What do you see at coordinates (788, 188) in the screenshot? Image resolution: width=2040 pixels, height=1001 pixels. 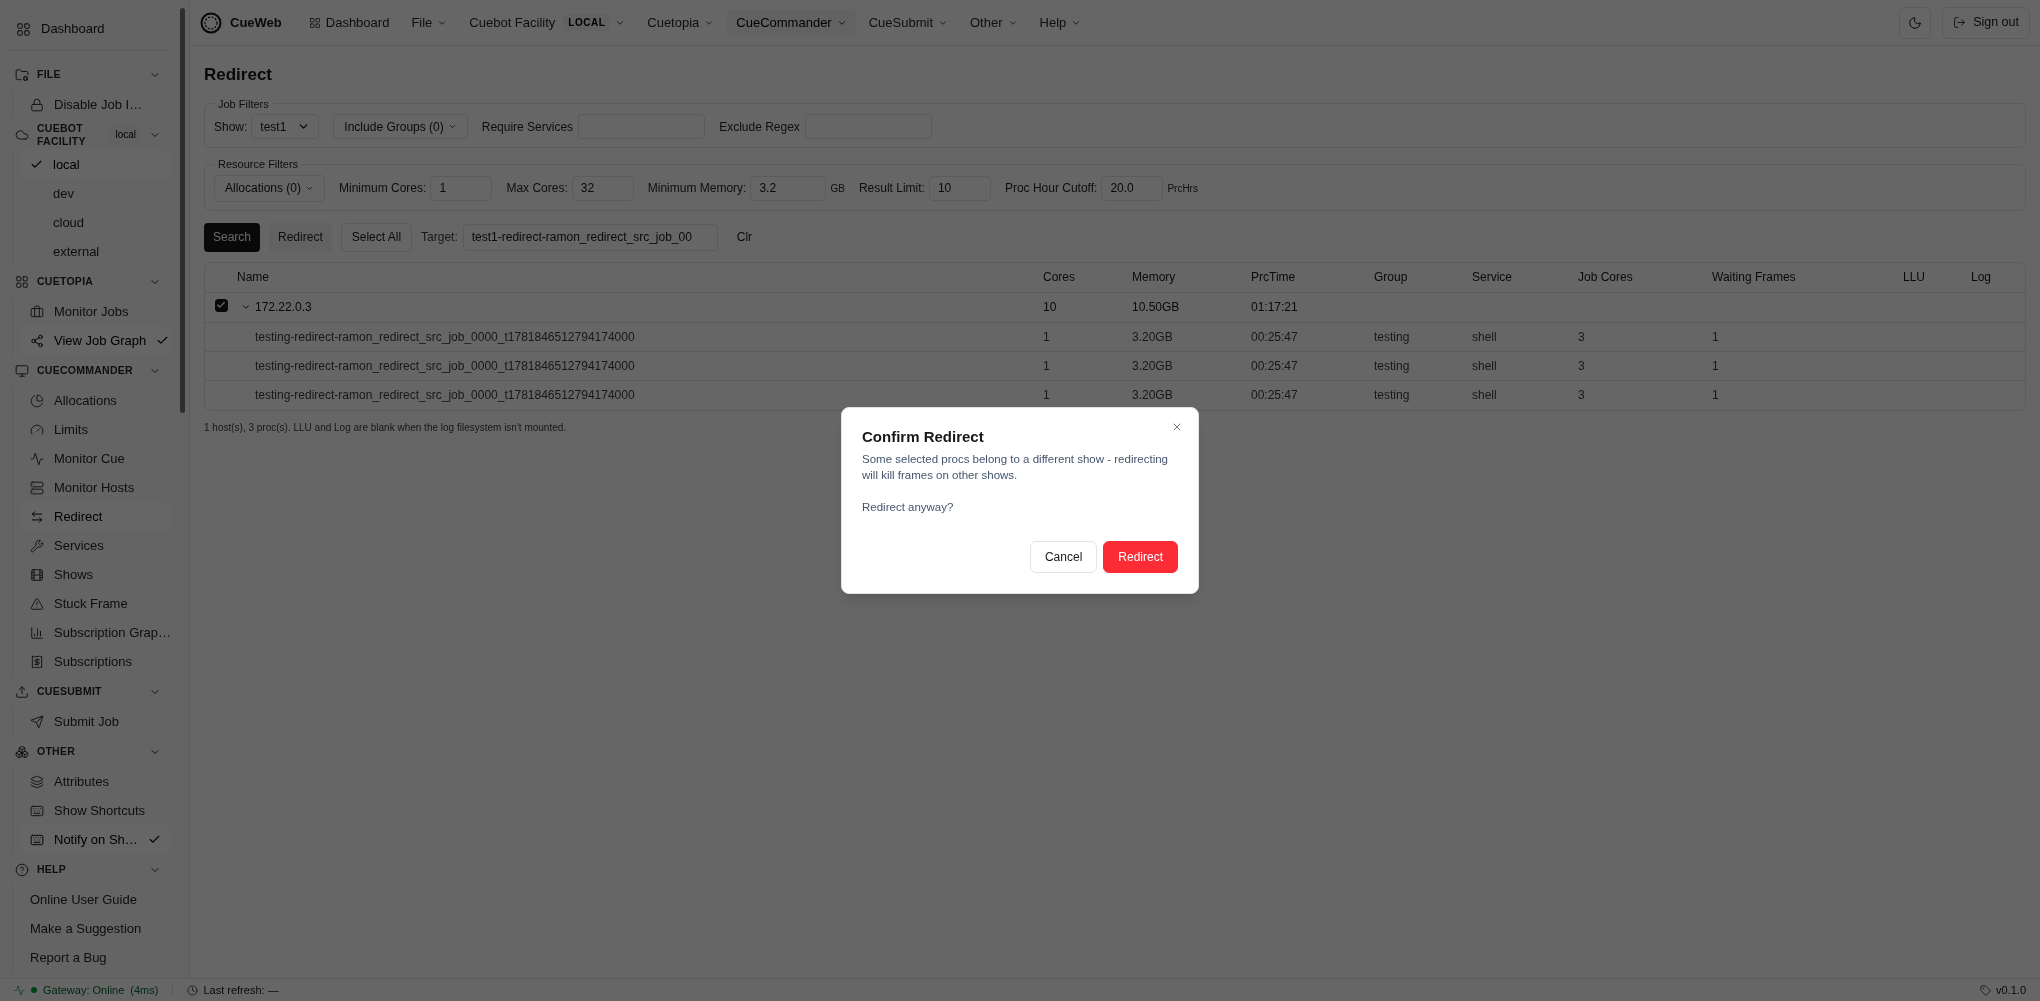 I see `input-field: 3.2` at bounding box center [788, 188].